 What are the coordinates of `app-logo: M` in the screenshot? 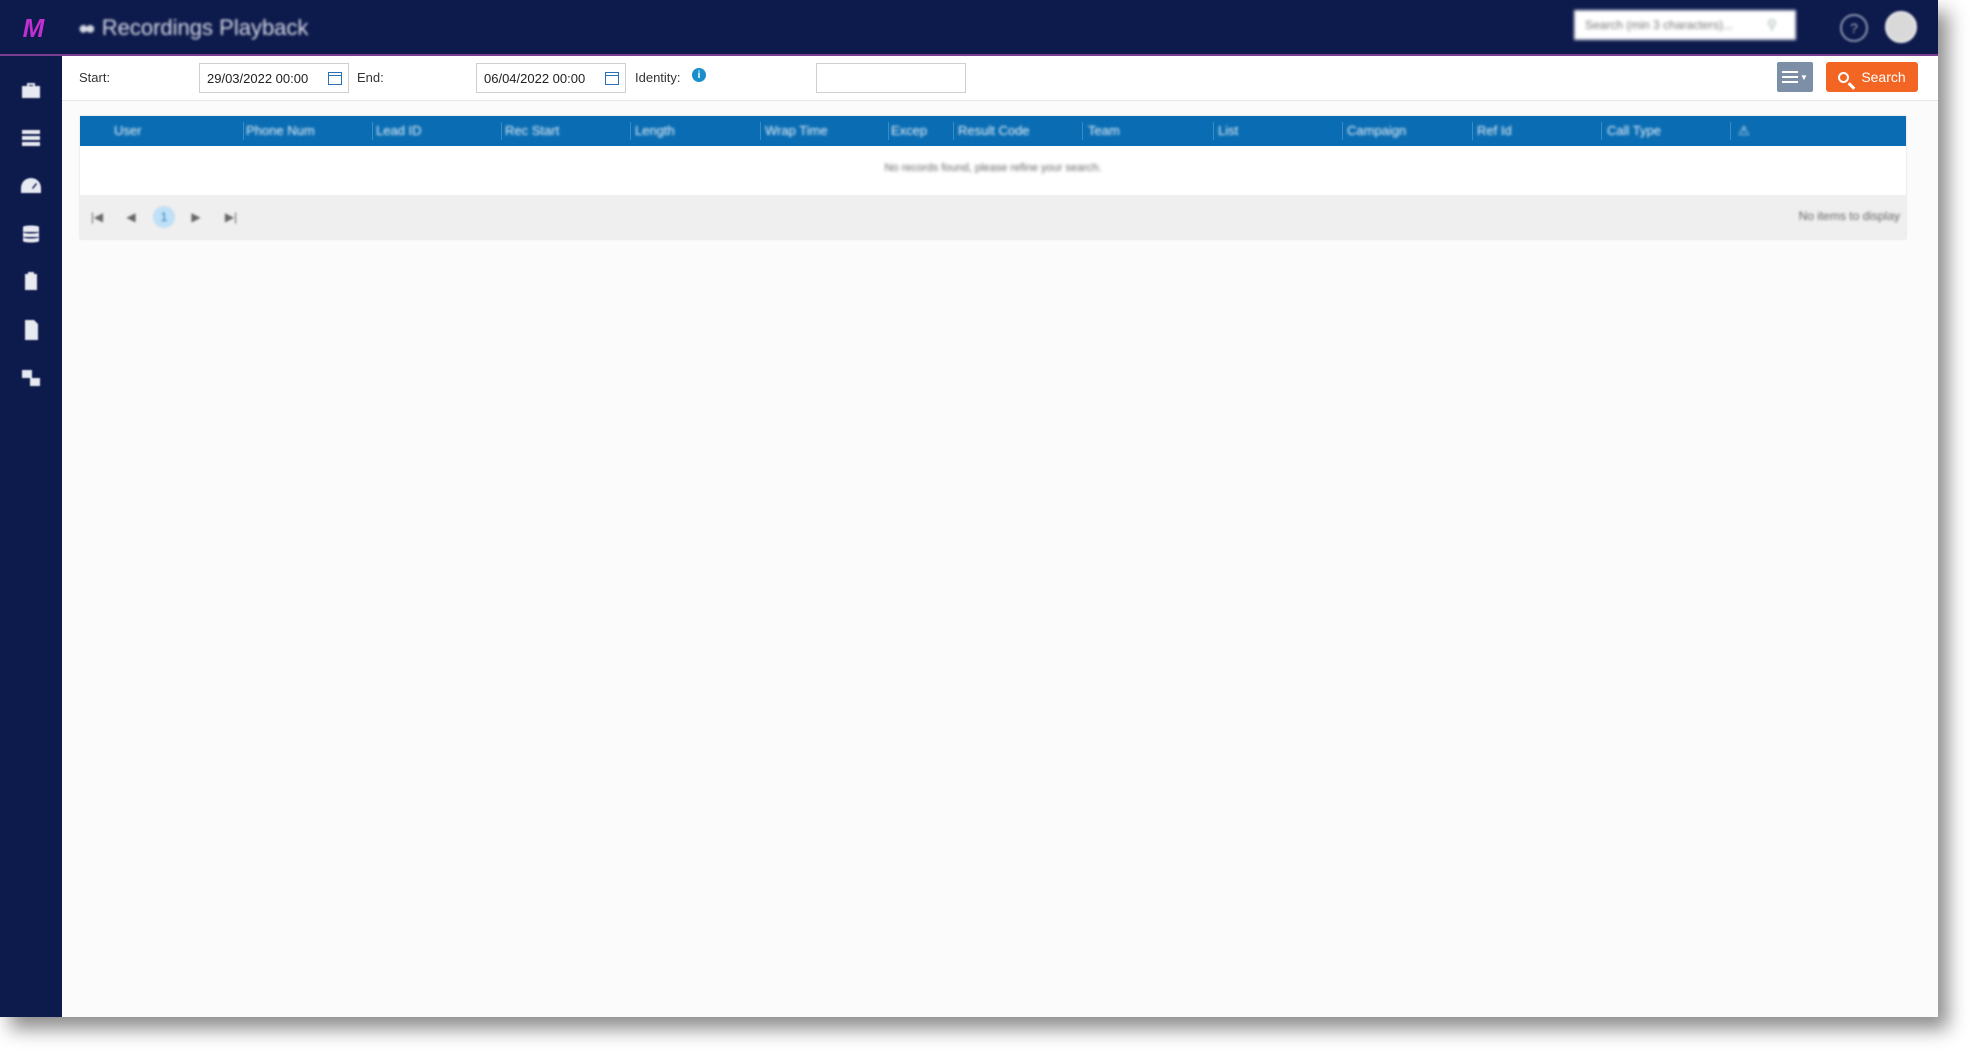 It's located at (32, 28).